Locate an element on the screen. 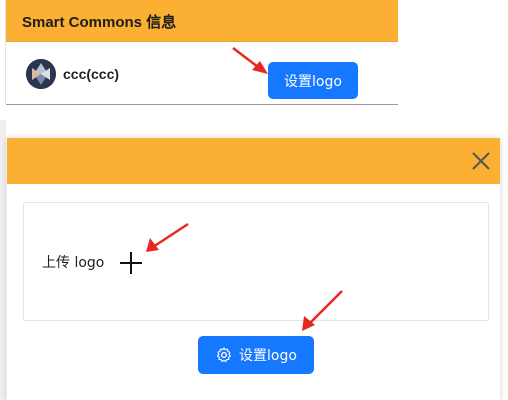 Image resolution: width=508 pixels, height=400 pixels. set-logo-button: 设置logo is located at coordinates (256, 355).